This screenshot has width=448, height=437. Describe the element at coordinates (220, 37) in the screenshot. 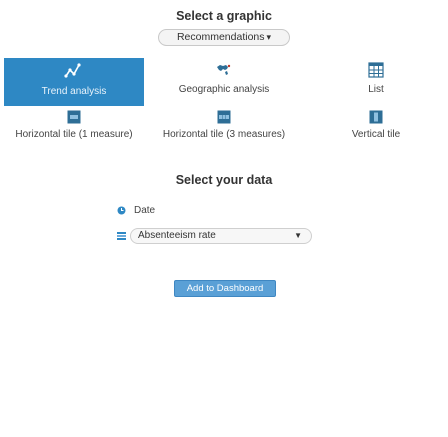

I see `recommendations-value: Recommendations` at that location.